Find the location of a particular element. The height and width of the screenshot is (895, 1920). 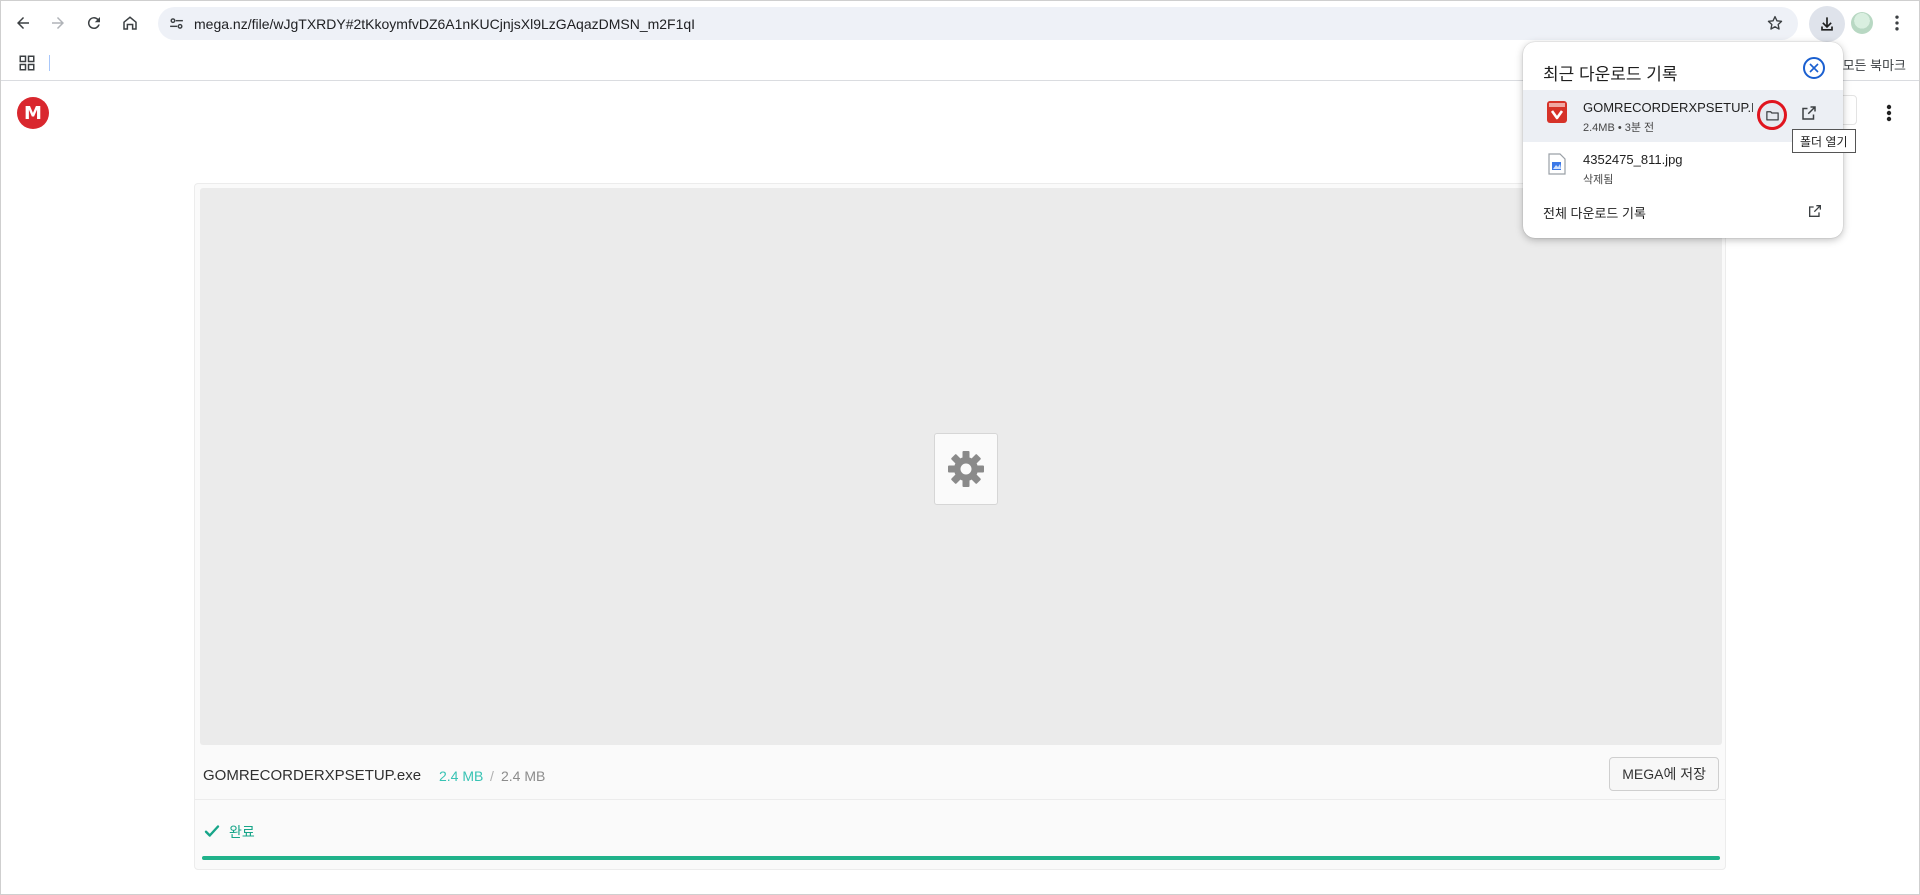

progress-bar is located at coordinates (961, 858).